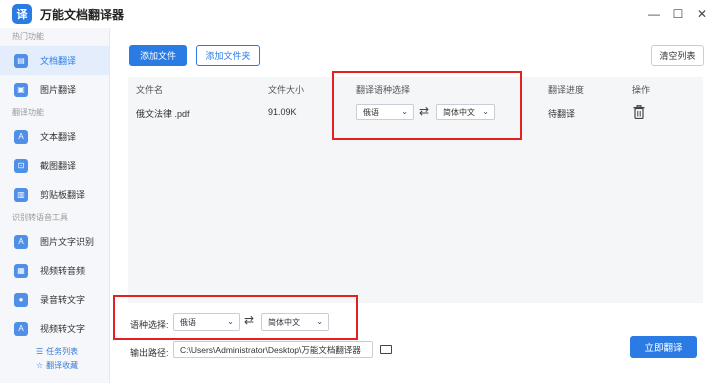 This screenshot has height=383, width=720. What do you see at coordinates (386, 349) in the screenshot?
I see `folder-icon` at bounding box center [386, 349].